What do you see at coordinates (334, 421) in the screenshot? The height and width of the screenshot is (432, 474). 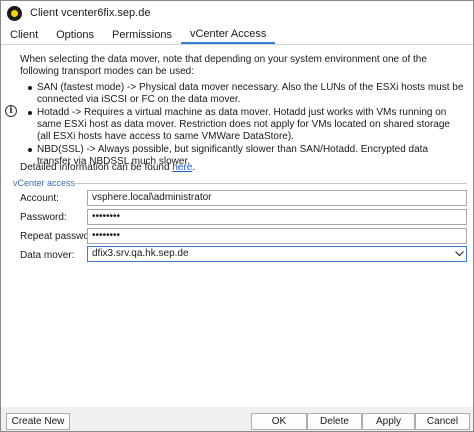 I see `delete-button: Delete` at bounding box center [334, 421].